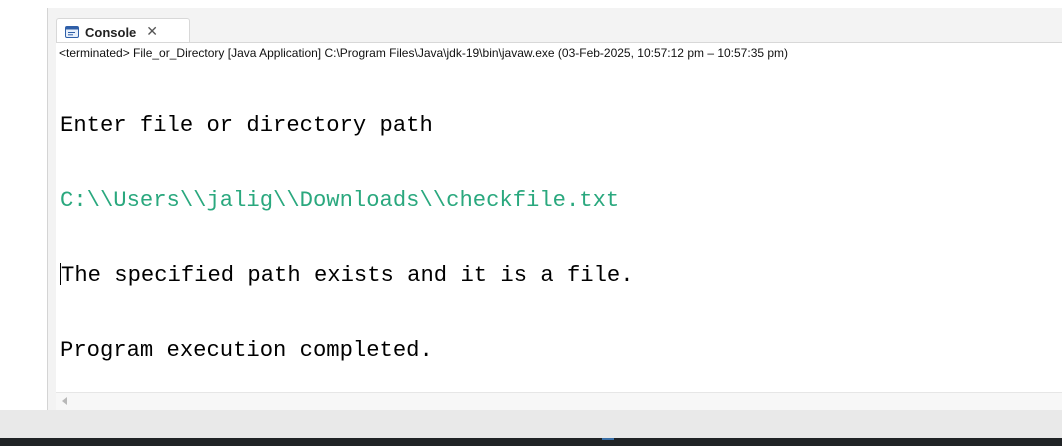  What do you see at coordinates (531, 4) in the screenshot?
I see `editor-top-fragment` at bounding box center [531, 4].